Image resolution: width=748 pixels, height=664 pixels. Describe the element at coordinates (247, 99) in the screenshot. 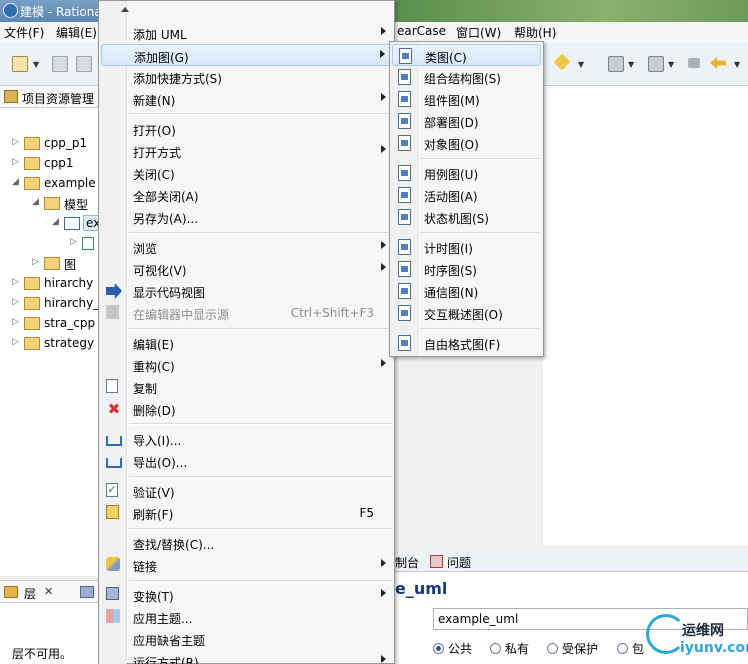

I see `menu-item-new: 新建(N)` at that location.